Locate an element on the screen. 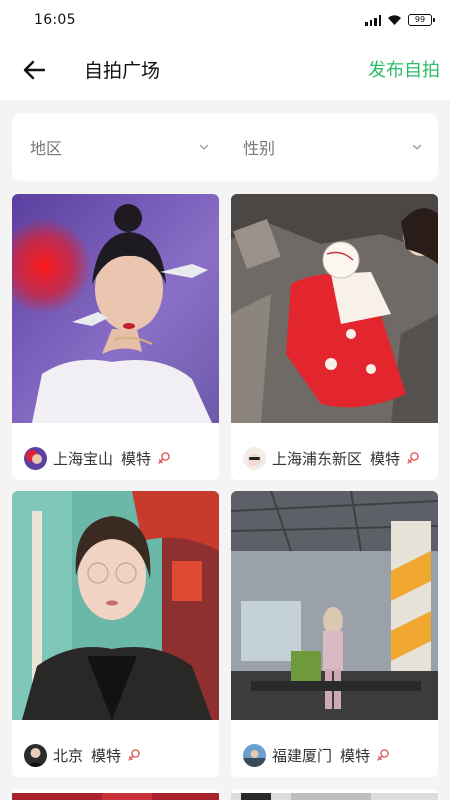 The image size is (450, 800). card-footer: 北京 模特 is located at coordinates (115, 752).